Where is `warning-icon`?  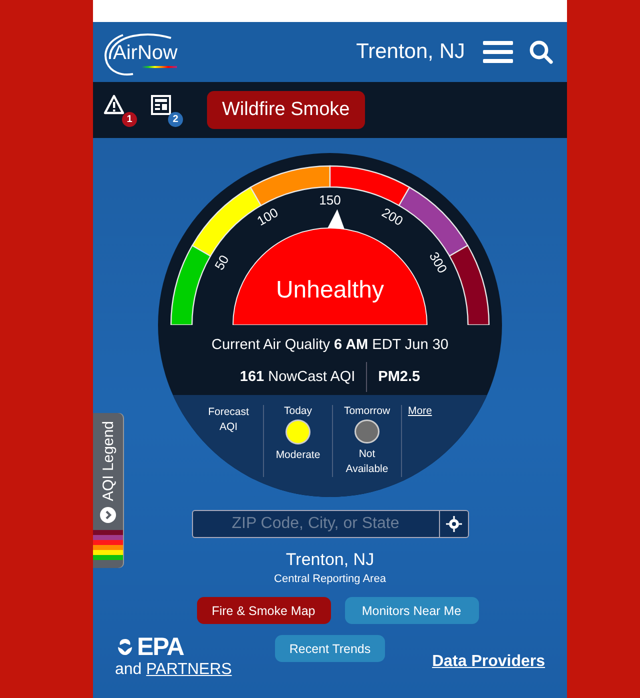
warning-icon is located at coordinates (115, 105).